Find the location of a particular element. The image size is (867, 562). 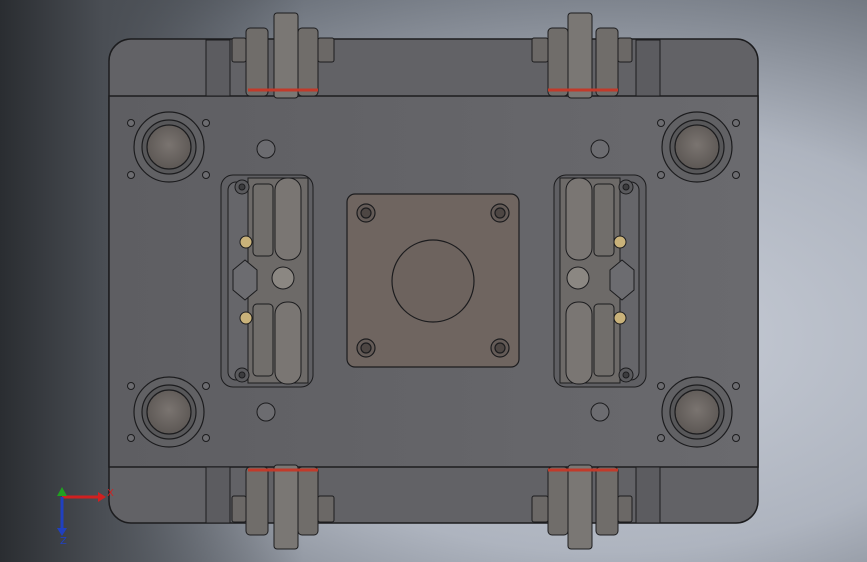

center-punch-block is located at coordinates (433, 280).